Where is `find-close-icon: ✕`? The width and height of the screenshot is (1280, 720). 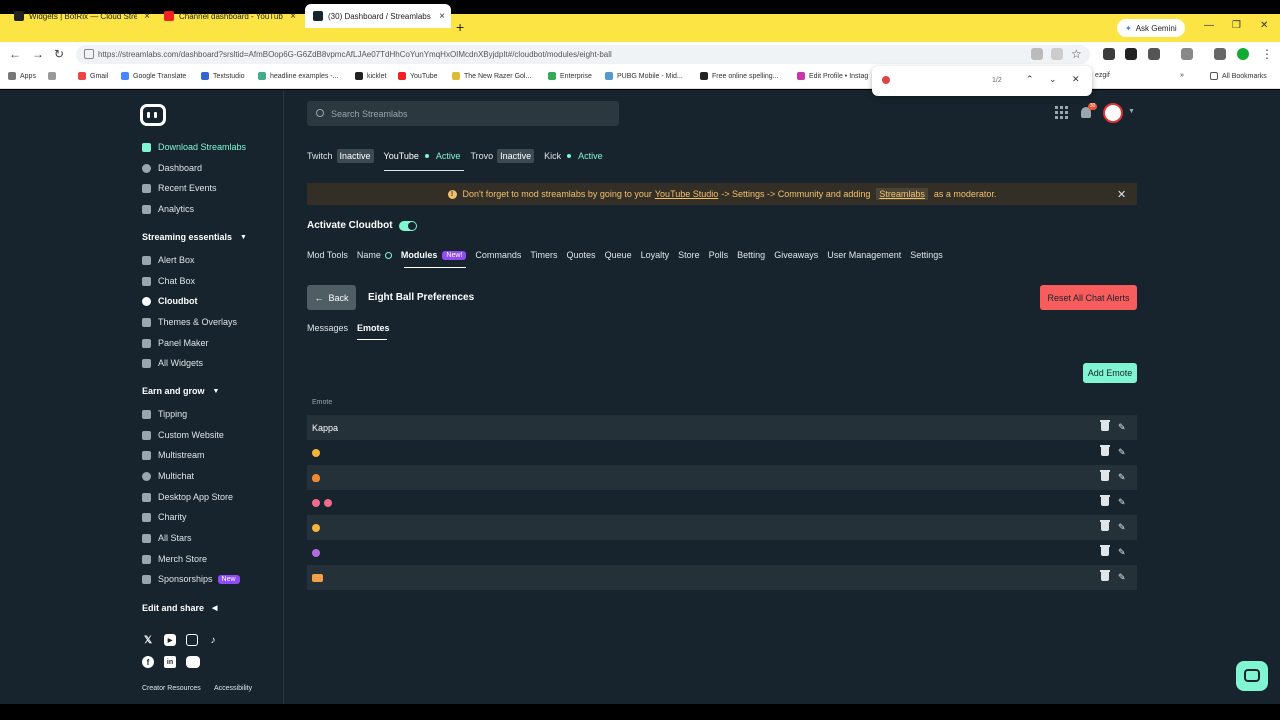 find-close-icon: ✕ is located at coordinates (1076, 79).